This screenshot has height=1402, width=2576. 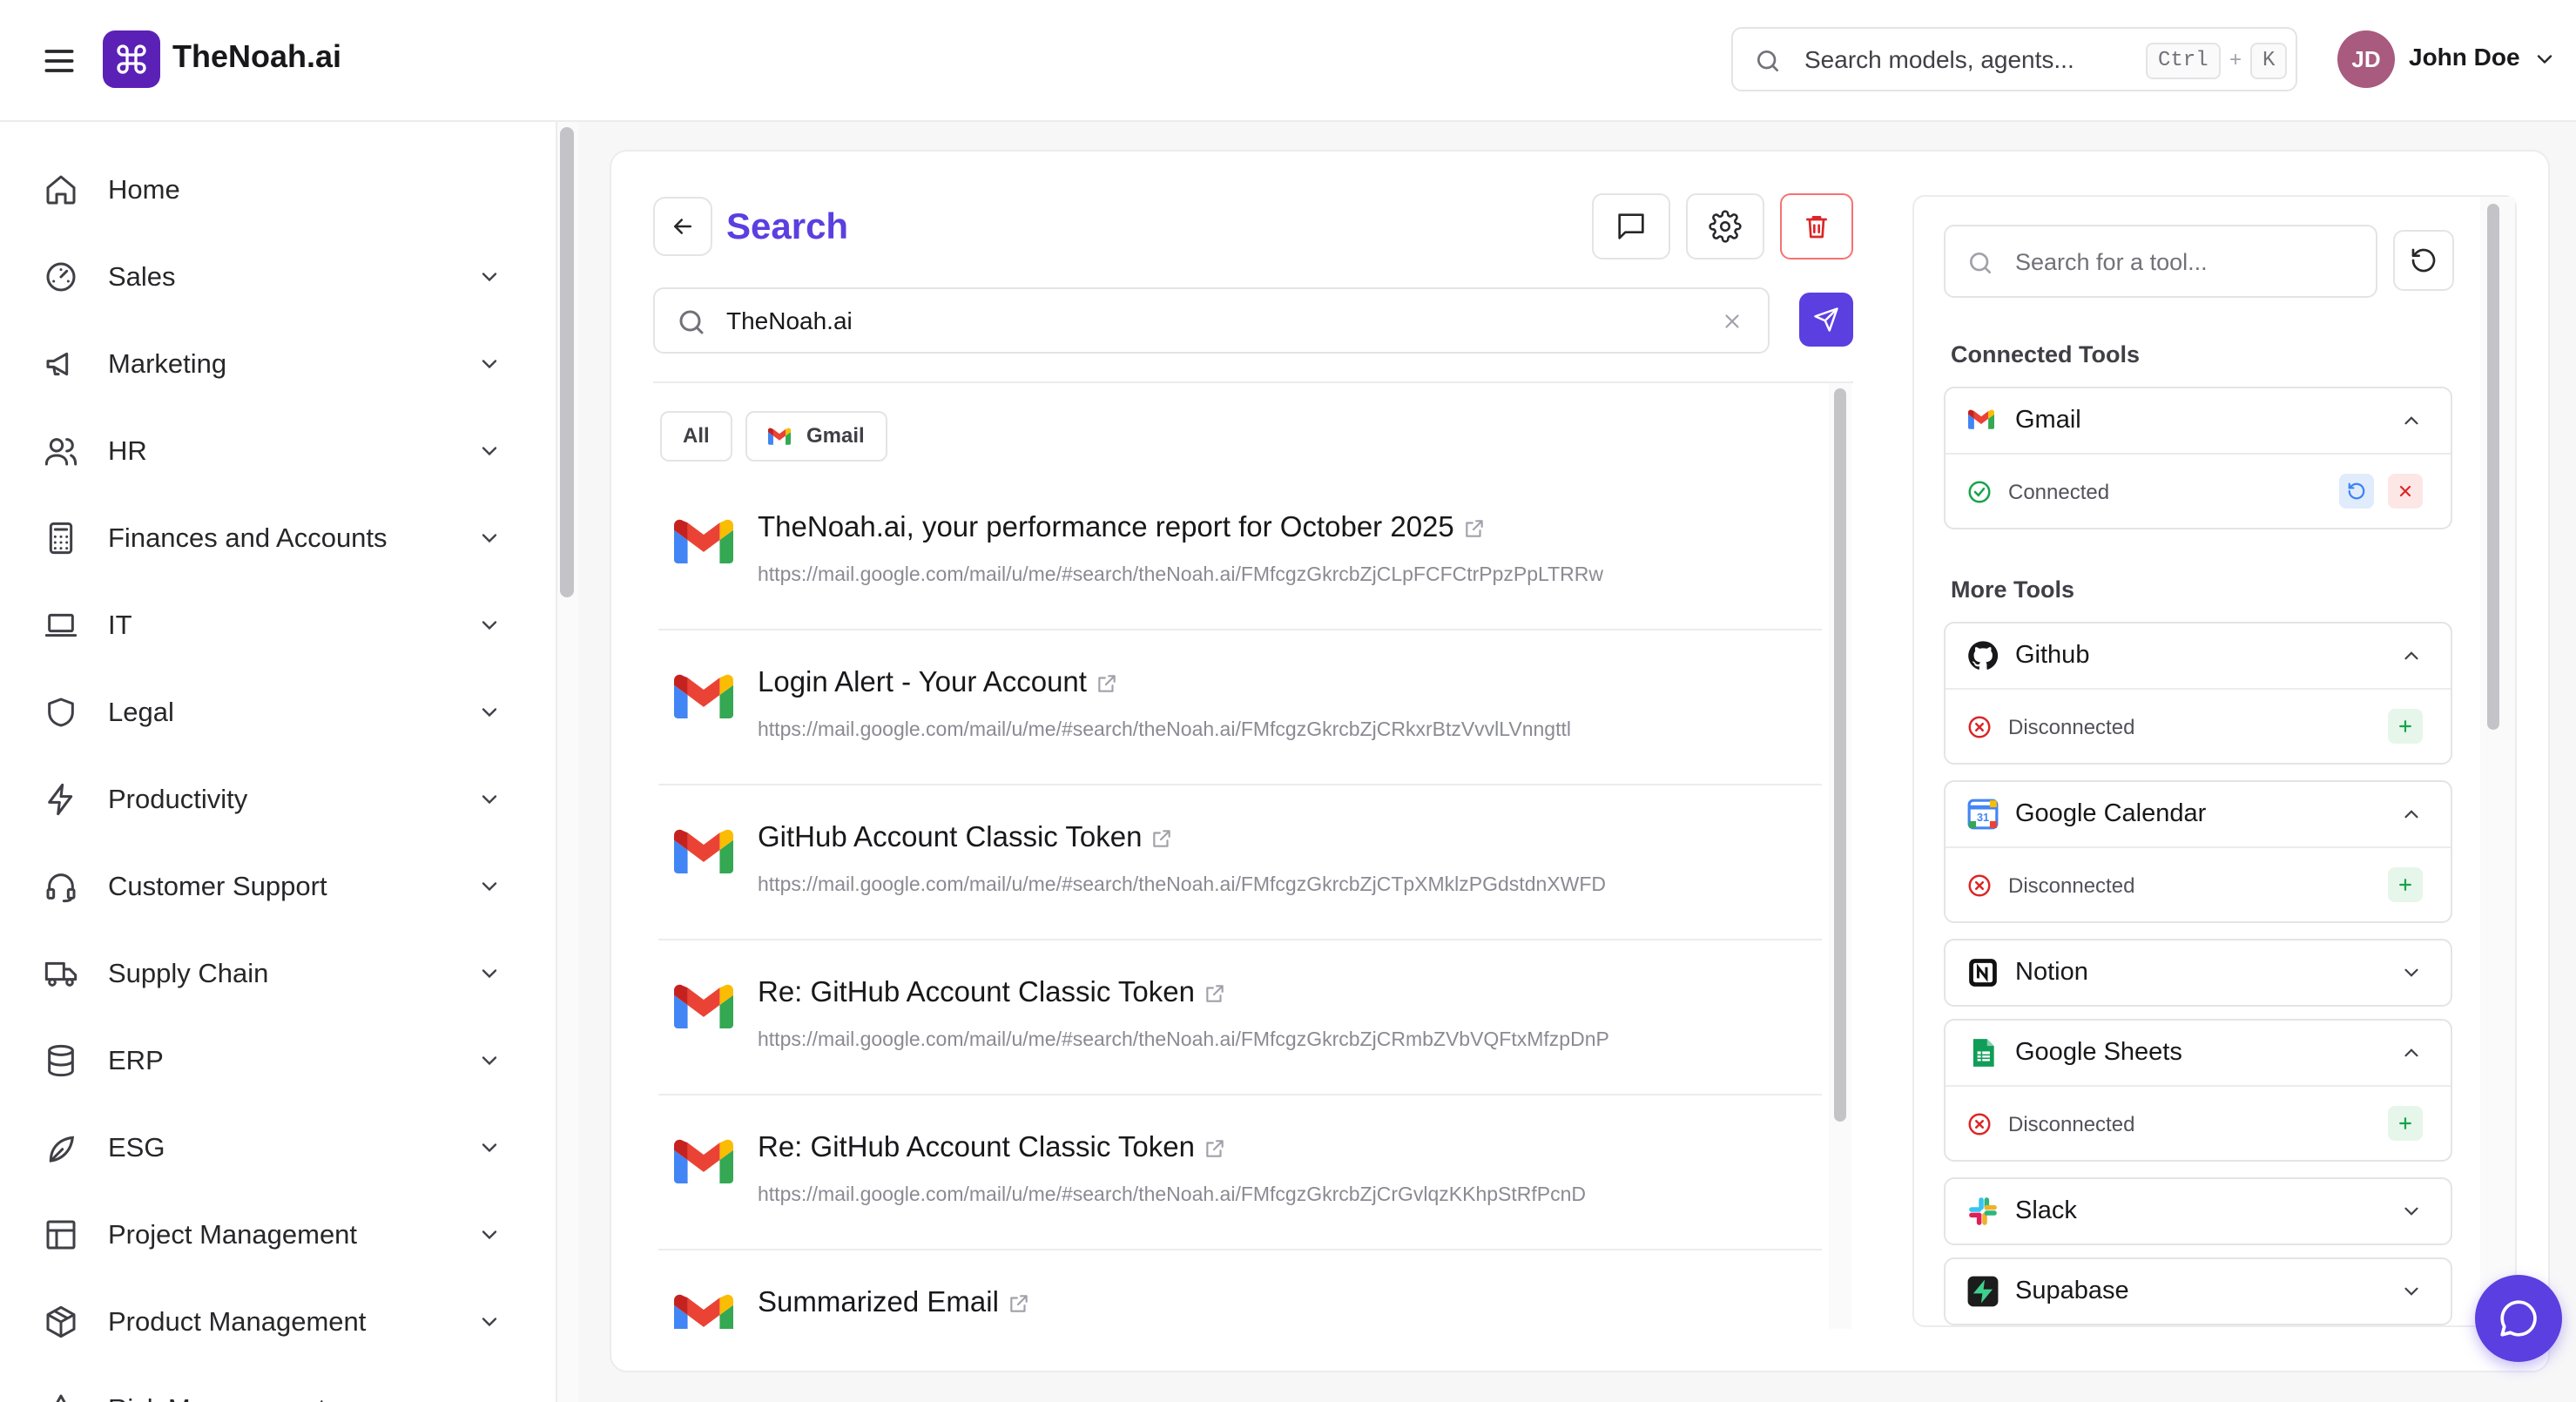 What do you see at coordinates (894, 1301) in the screenshot?
I see `result-title: Summarized Email` at bounding box center [894, 1301].